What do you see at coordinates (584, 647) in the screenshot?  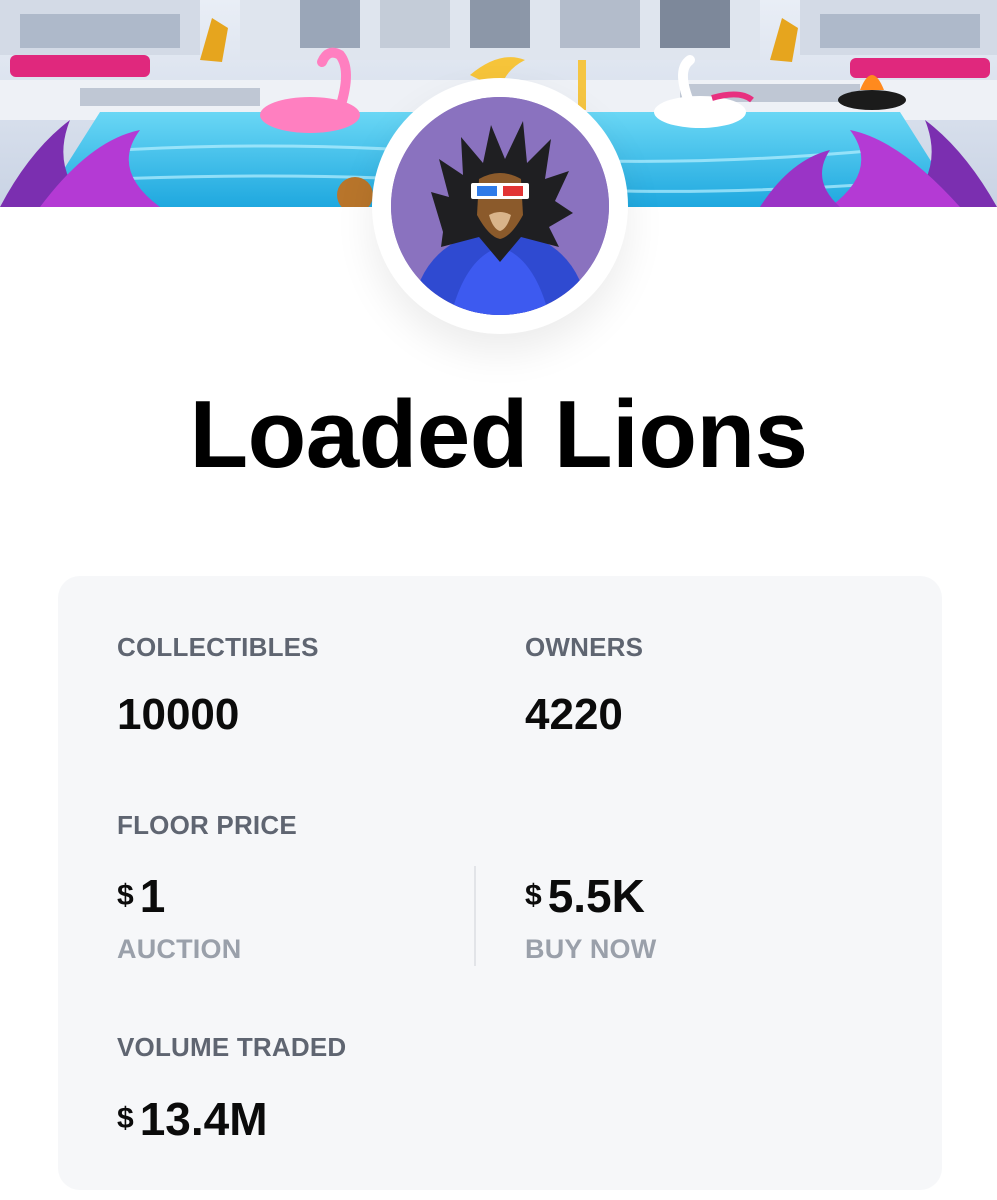 I see `owners-label: OWNERS` at bounding box center [584, 647].